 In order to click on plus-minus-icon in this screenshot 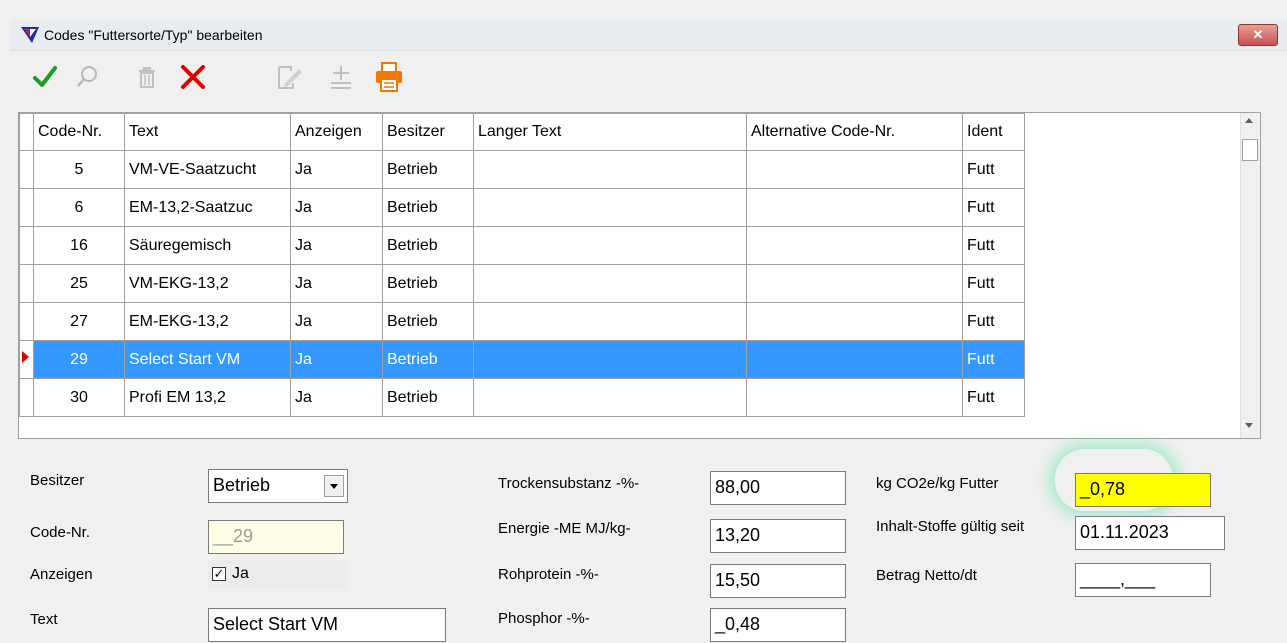, I will do `click(341, 79)`.